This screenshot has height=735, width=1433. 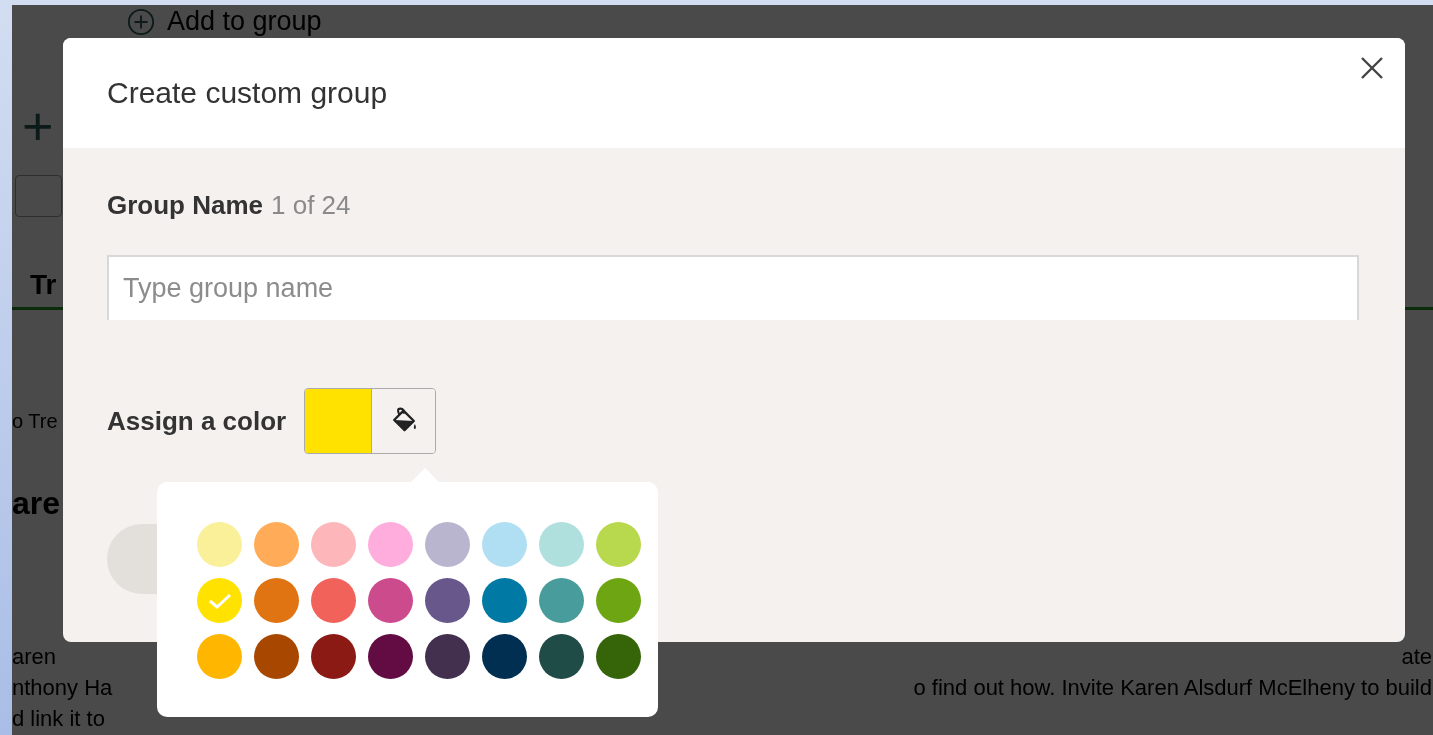 What do you see at coordinates (38, 196) in the screenshot?
I see `select-box` at bounding box center [38, 196].